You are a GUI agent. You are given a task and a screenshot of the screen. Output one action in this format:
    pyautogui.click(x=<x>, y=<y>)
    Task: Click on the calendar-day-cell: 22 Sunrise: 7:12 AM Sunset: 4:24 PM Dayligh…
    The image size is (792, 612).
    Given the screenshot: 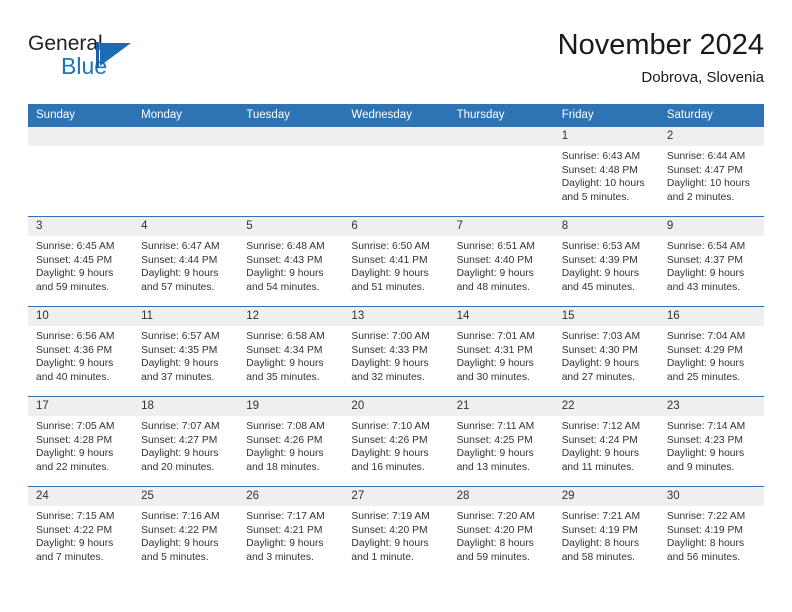 What is the action you would take?
    pyautogui.click(x=606, y=441)
    